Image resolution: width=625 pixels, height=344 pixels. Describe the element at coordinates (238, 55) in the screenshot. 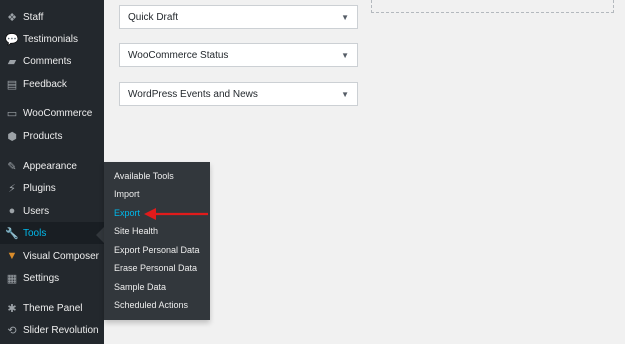

I see `woocommerce-status-panel: WooCommerce Status ▼` at that location.